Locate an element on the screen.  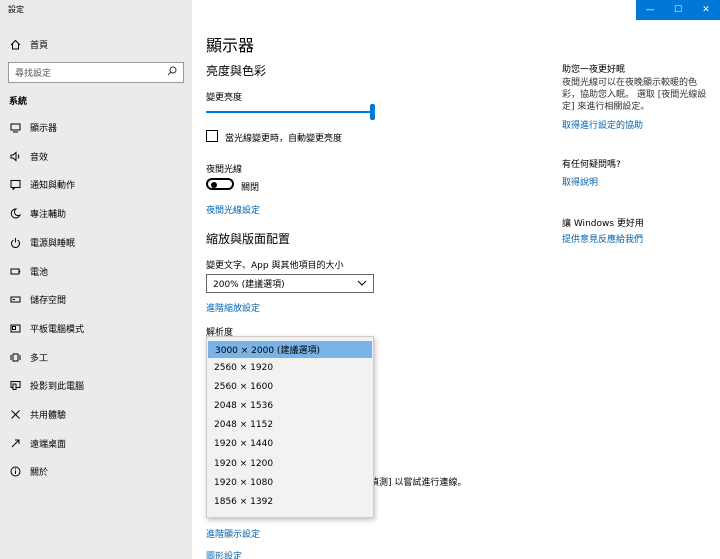
advanced-scale-link: 進階縮放設定 is located at coordinates (233, 307).